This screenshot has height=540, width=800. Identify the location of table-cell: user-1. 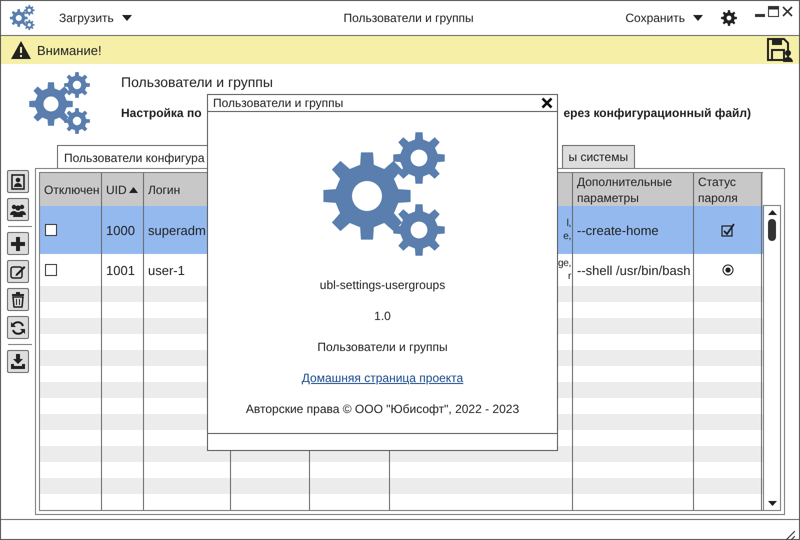
(166, 270).